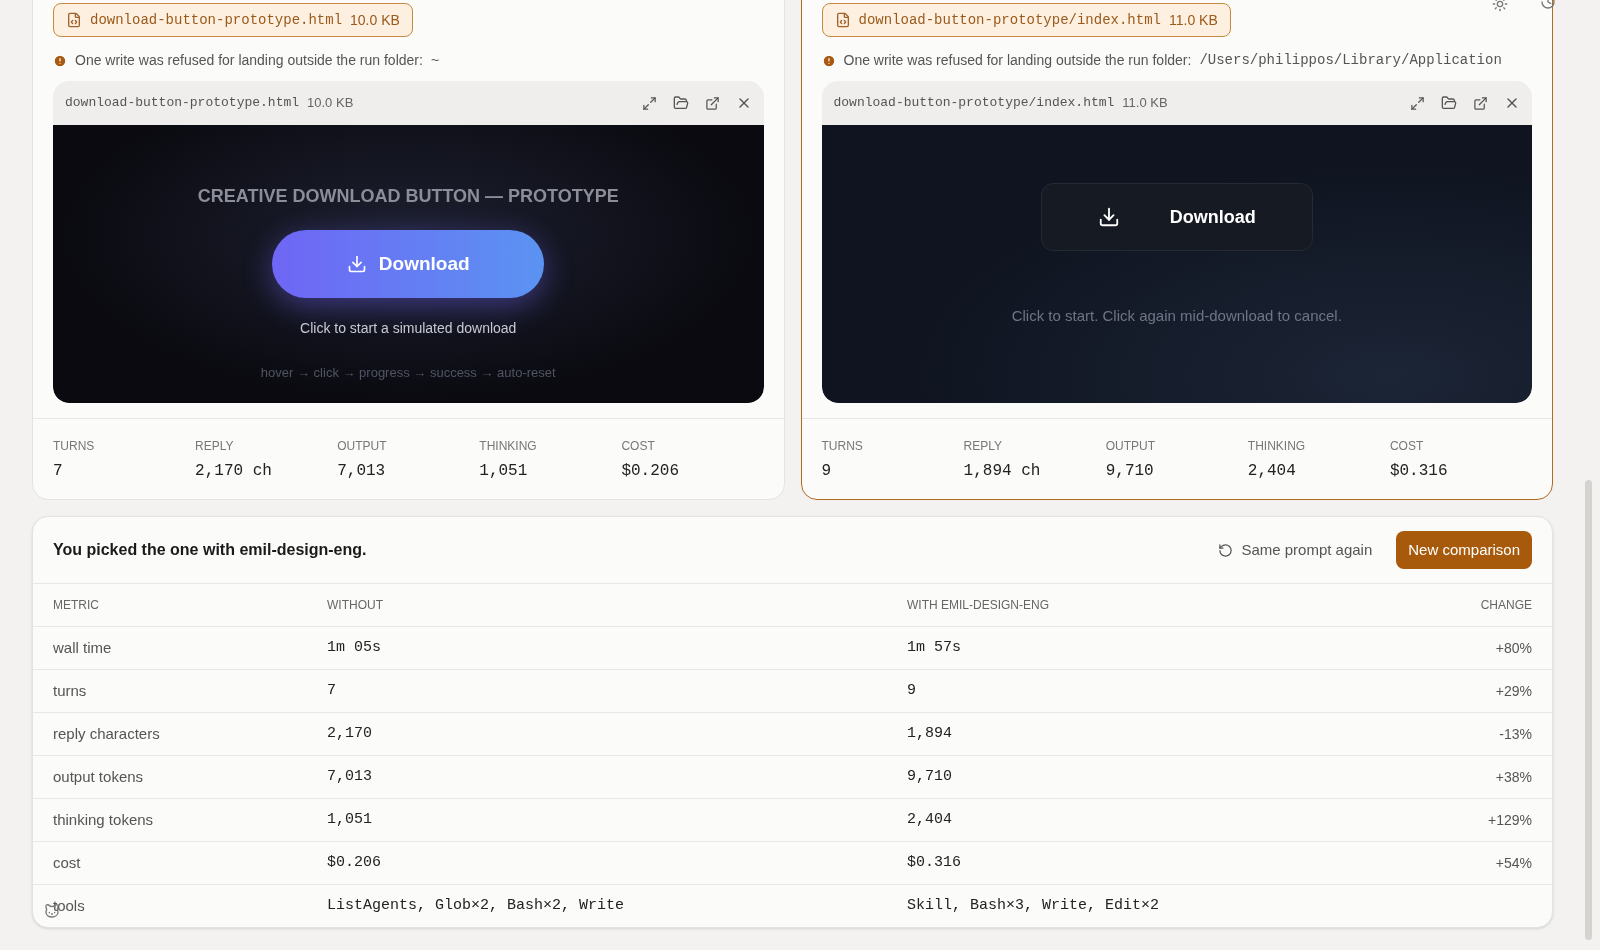 This screenshot has height=950, width=1600. What do you see at coordinates (934, 647) in the screenshot?
I see `table-cell-text: 1m 57s` at bounding box center [934, 647].